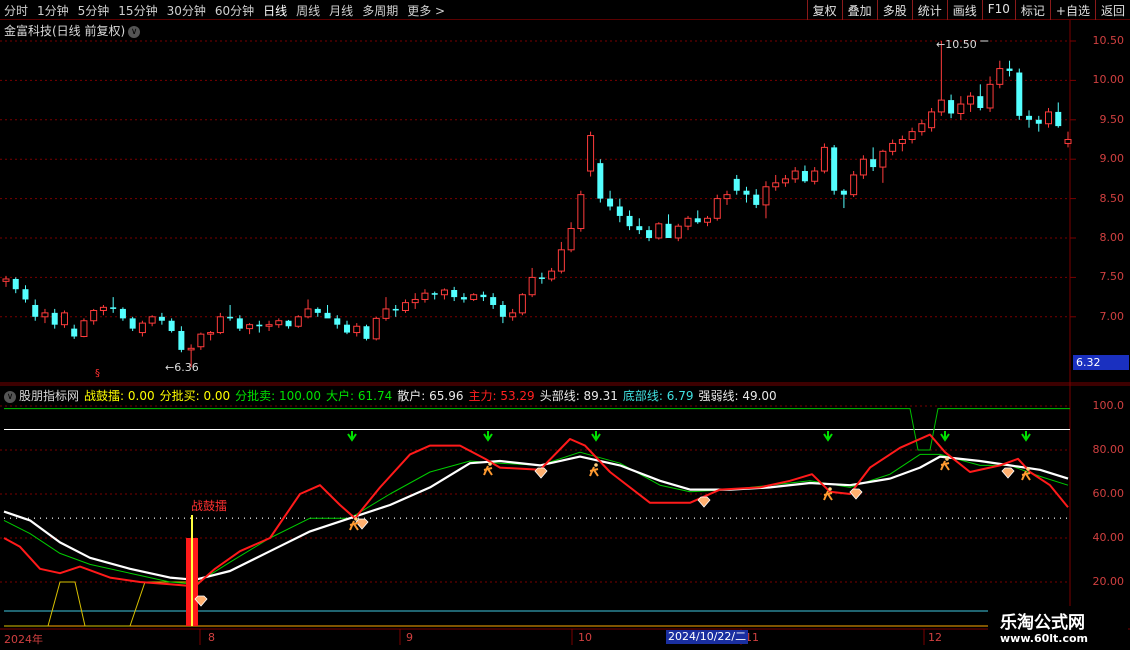 The height and width of the screenshot is (650, 1130). What do you see at coordinates (278, 396) in the screenshot?
I see `indicator-value-2: 分批卖: 100.00` at bounding box center [278, 396].